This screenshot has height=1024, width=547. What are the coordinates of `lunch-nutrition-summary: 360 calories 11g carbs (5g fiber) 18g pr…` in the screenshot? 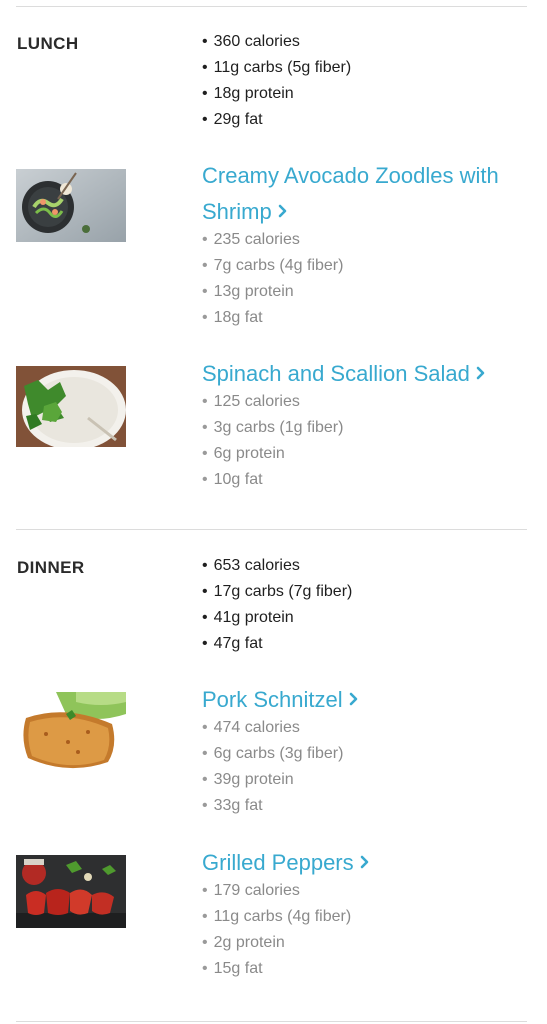 It's located at (277, 81).